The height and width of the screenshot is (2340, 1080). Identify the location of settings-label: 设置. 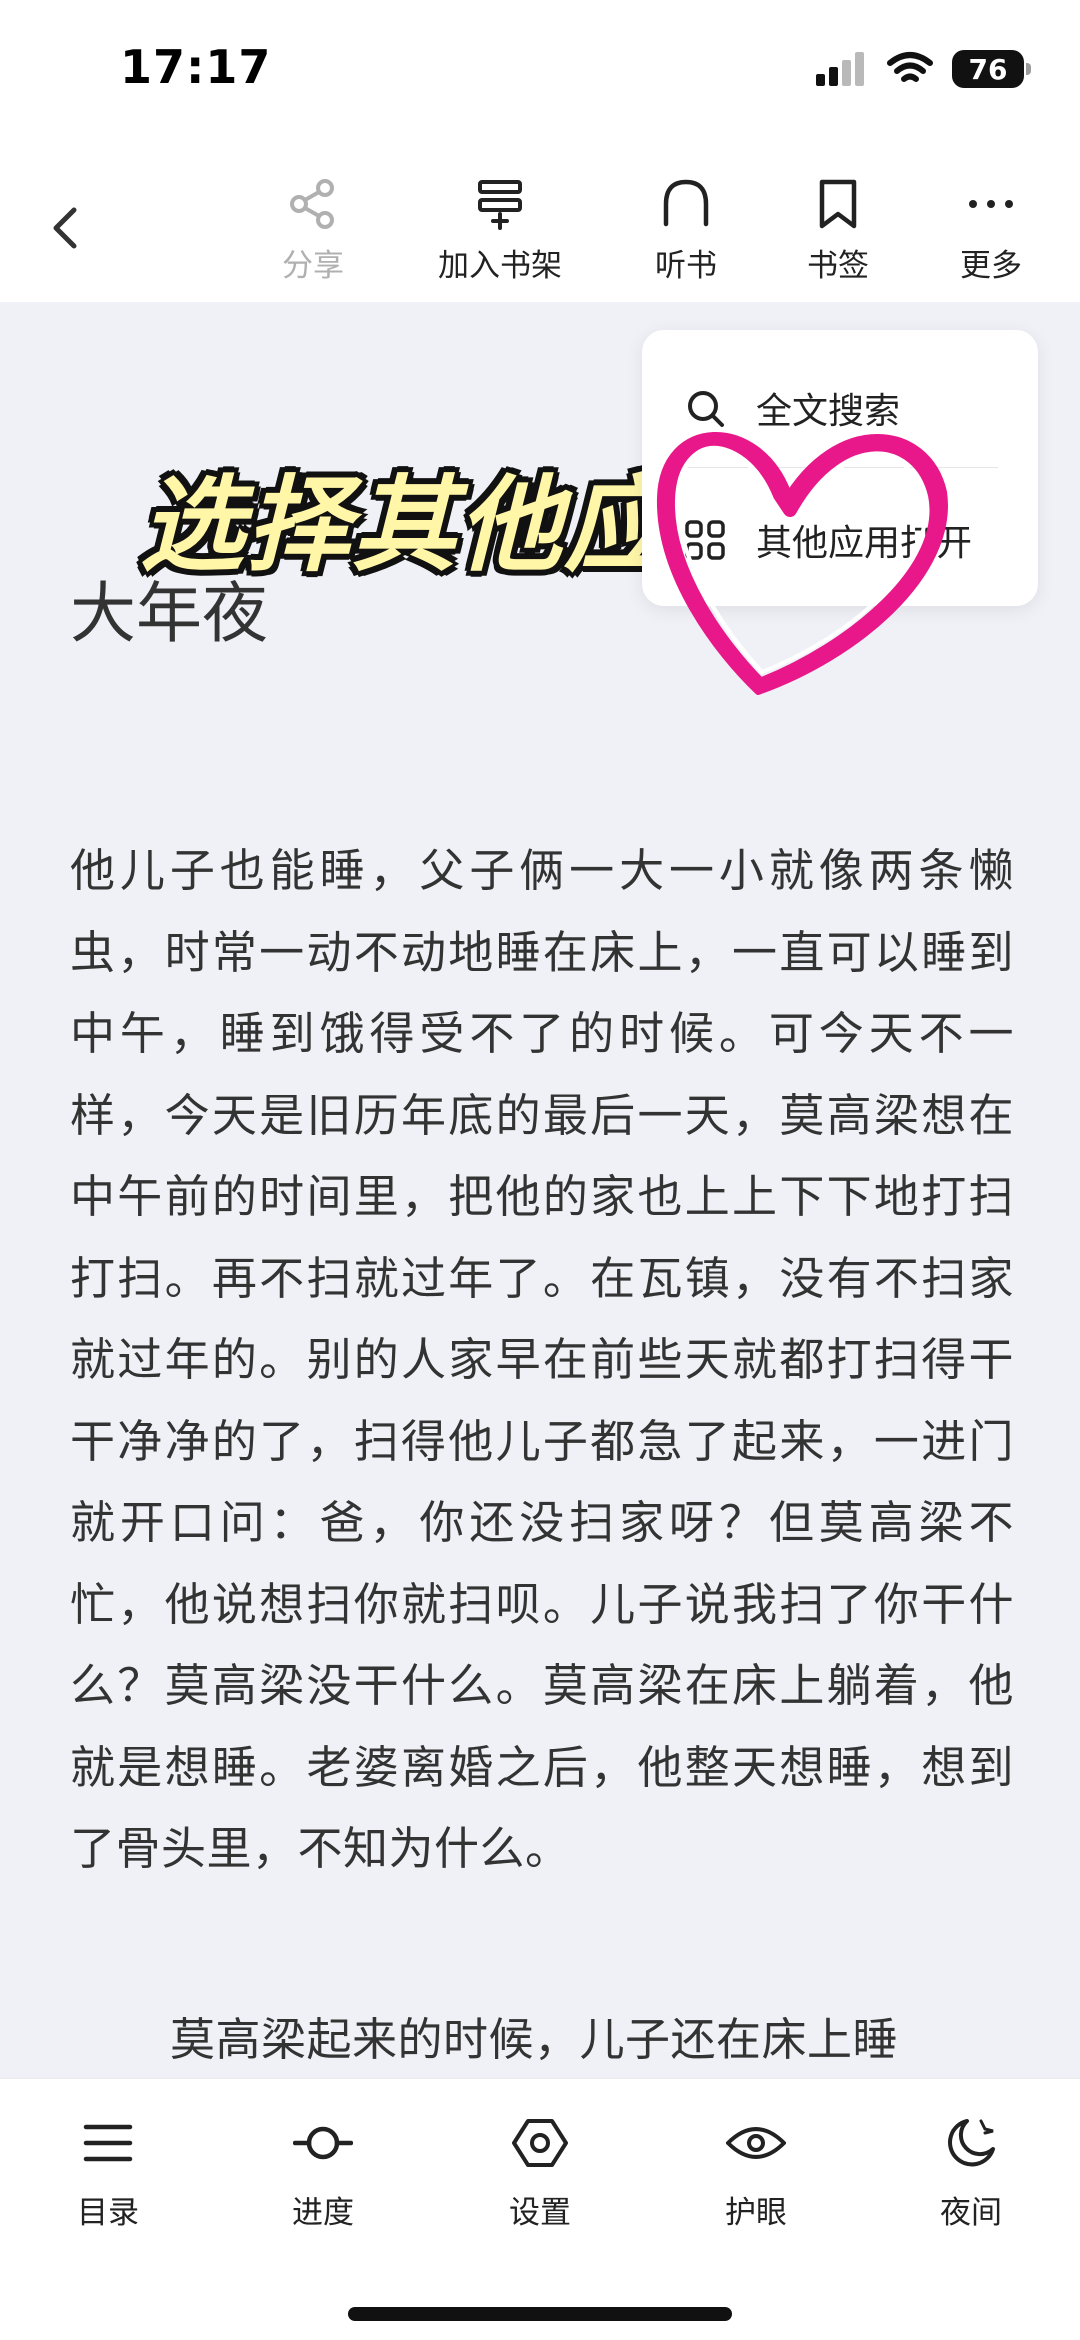
(540, 2213).